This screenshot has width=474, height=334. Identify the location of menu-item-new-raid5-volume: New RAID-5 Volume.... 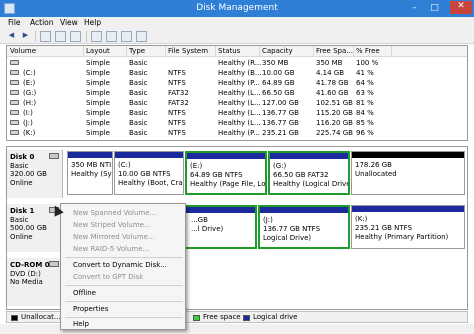
(123, 249).